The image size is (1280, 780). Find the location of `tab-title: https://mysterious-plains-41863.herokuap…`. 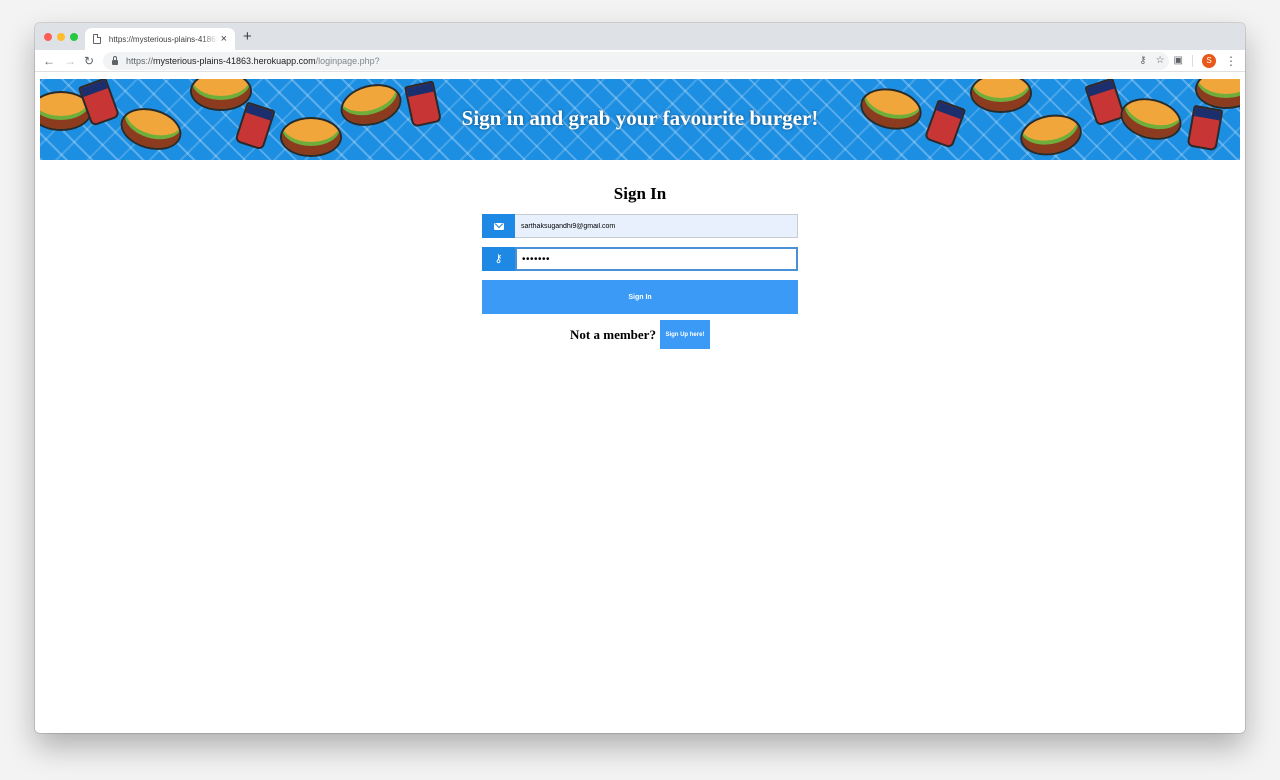

tab-title: https://mysterious-plains-41863.herokuap… is located at coordinates (163, 39).